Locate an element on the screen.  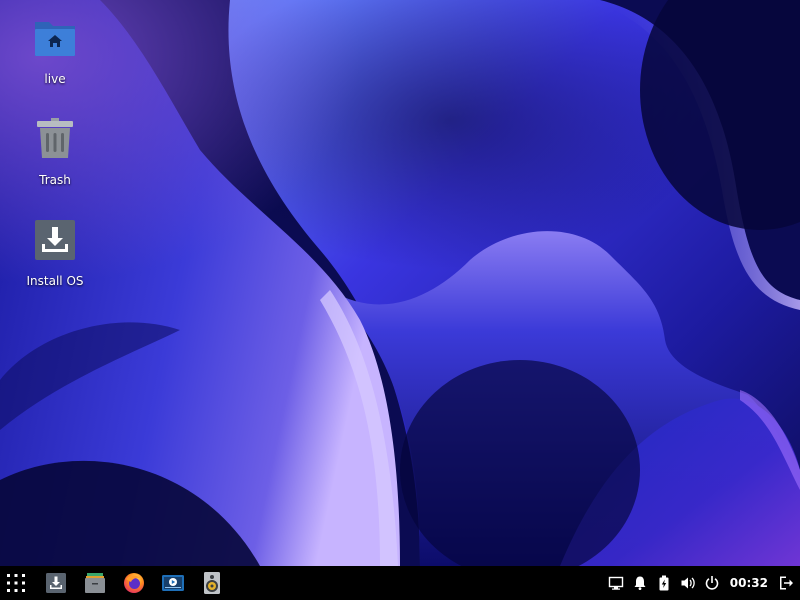
installer-icon is located at coordinates (56, 583).